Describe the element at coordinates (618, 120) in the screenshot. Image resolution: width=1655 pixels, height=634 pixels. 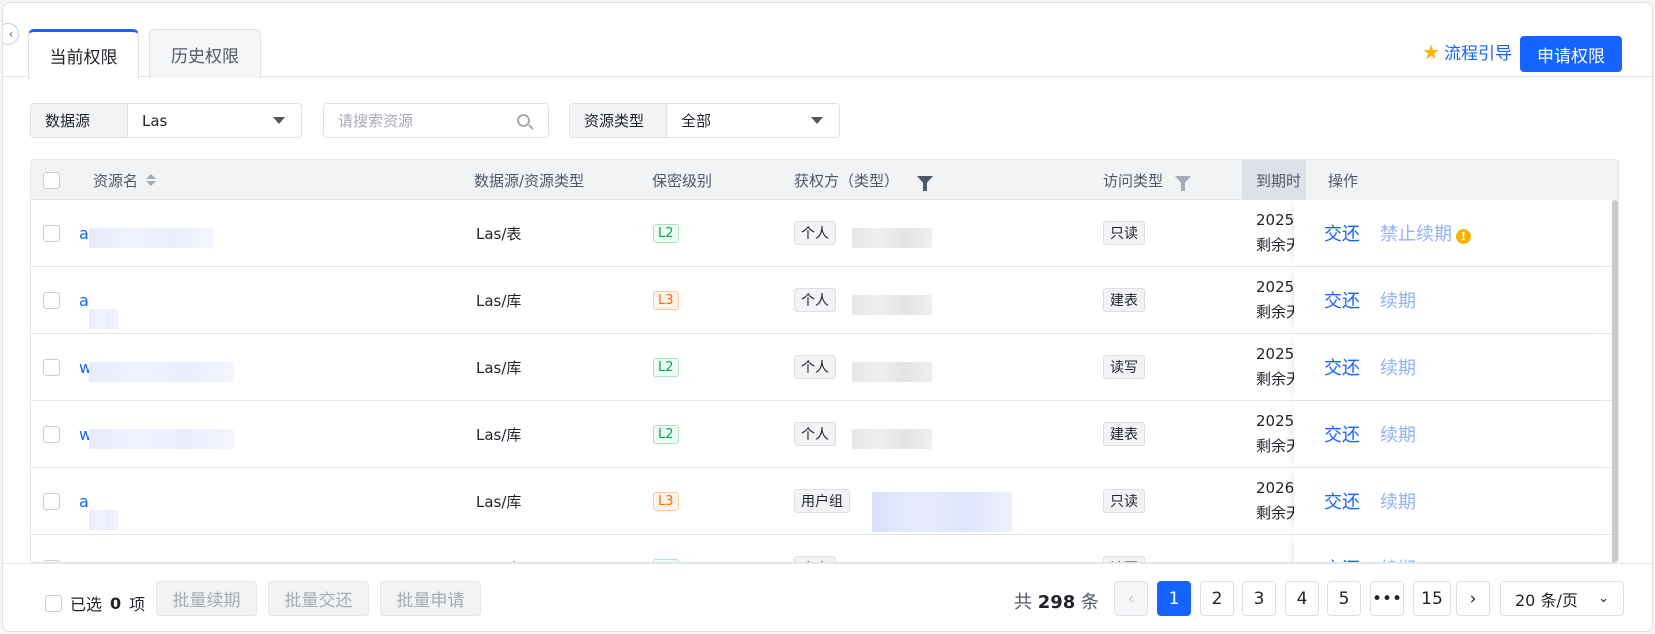
I see `resource-type-filter-label: 资源类型` at that location.